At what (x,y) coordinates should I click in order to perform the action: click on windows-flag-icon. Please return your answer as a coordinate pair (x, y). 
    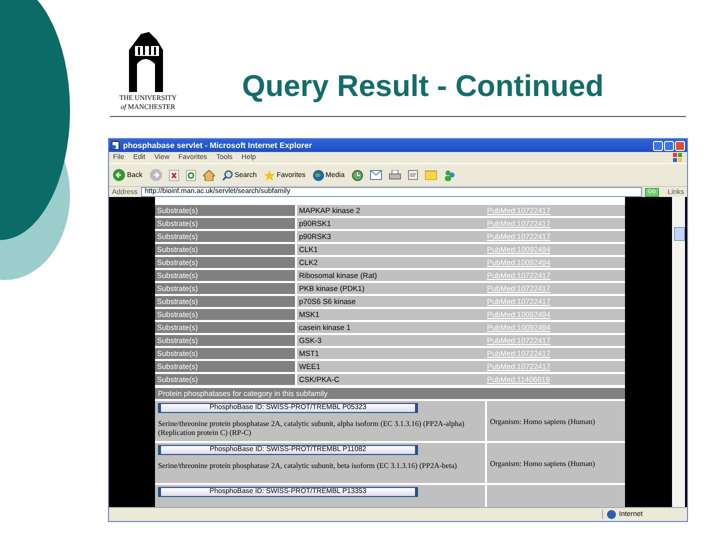
    Looking at the image, I should click on (678, 157).